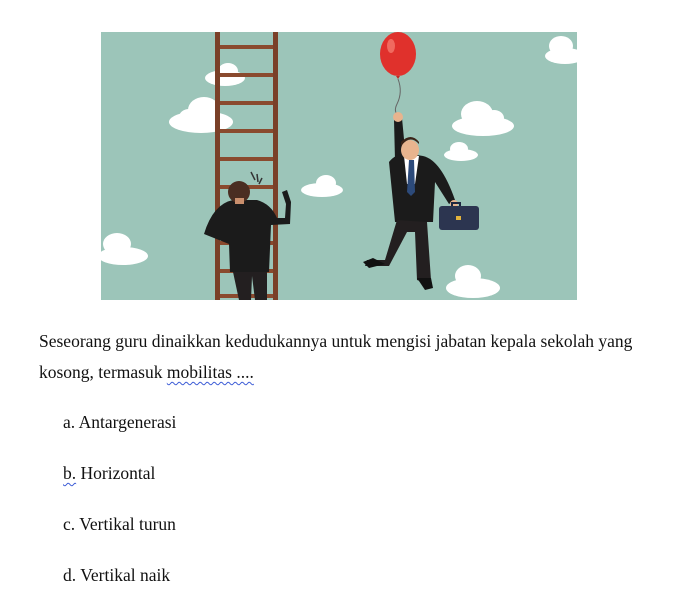 Image resolution: width=685 pixels, height=609 pixels. What do you see at coordinates (127, 524) in the screenshot?
I see `option-c-text: Vertikal turun` at bounding box center [127, 524].